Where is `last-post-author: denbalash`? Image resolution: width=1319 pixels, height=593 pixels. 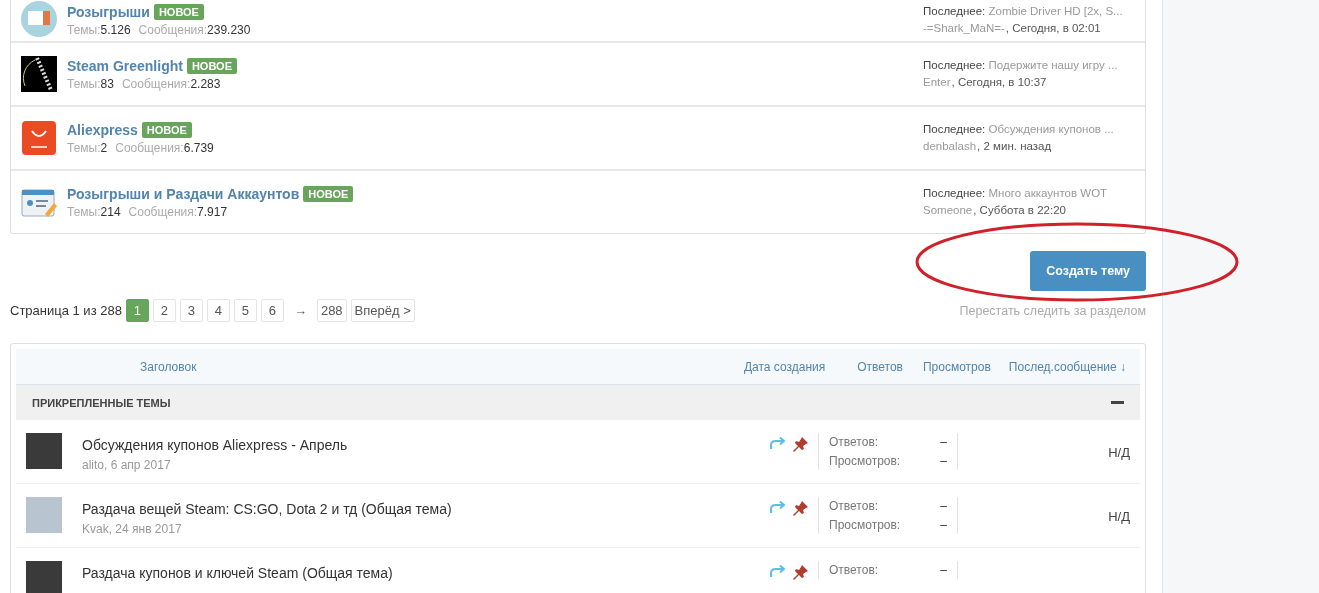 last-post-author: denbalash is located at coordinates (950, 146).